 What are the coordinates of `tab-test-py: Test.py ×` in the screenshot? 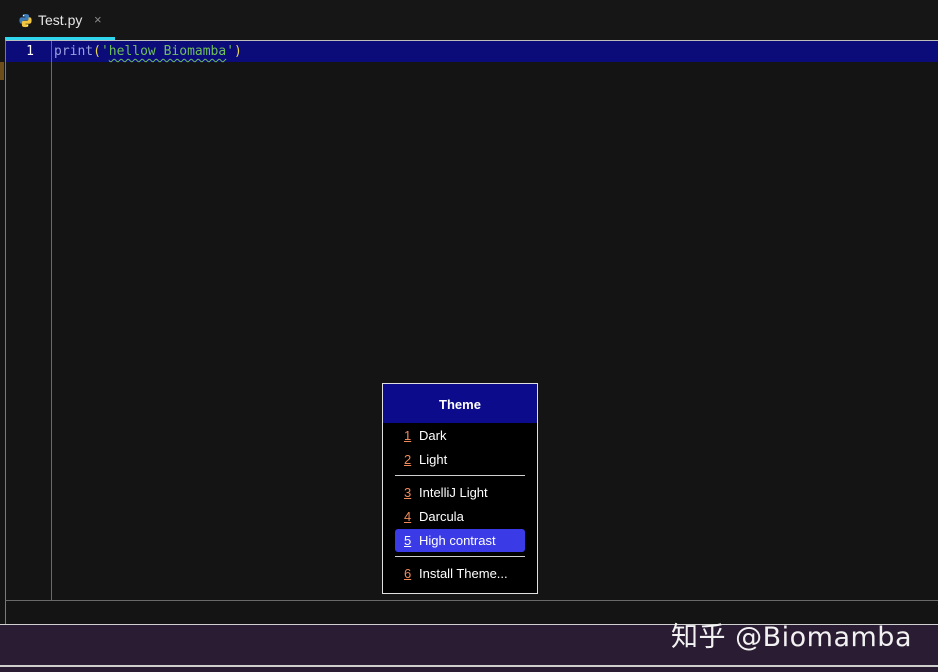 It's located at (60, 20).